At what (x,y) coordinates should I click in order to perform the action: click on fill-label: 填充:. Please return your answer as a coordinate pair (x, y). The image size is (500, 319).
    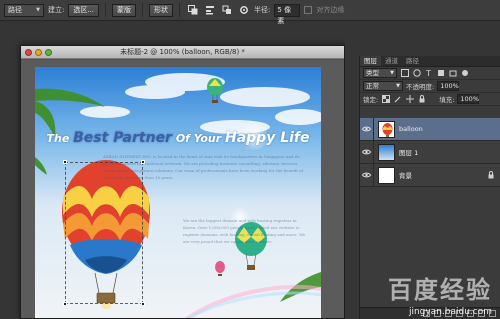
    Looking at the image, I should click on (447, 100).